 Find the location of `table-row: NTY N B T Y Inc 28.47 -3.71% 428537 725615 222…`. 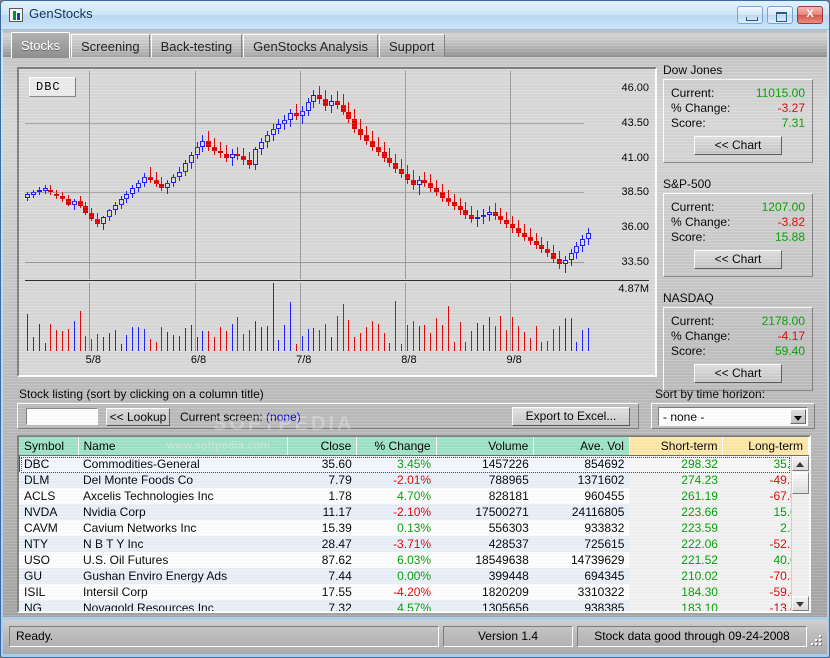

table-row: NTY N B T Y Inc 28.47 -3.71% 428537 725615 222… is located at coordinates (414, 544).